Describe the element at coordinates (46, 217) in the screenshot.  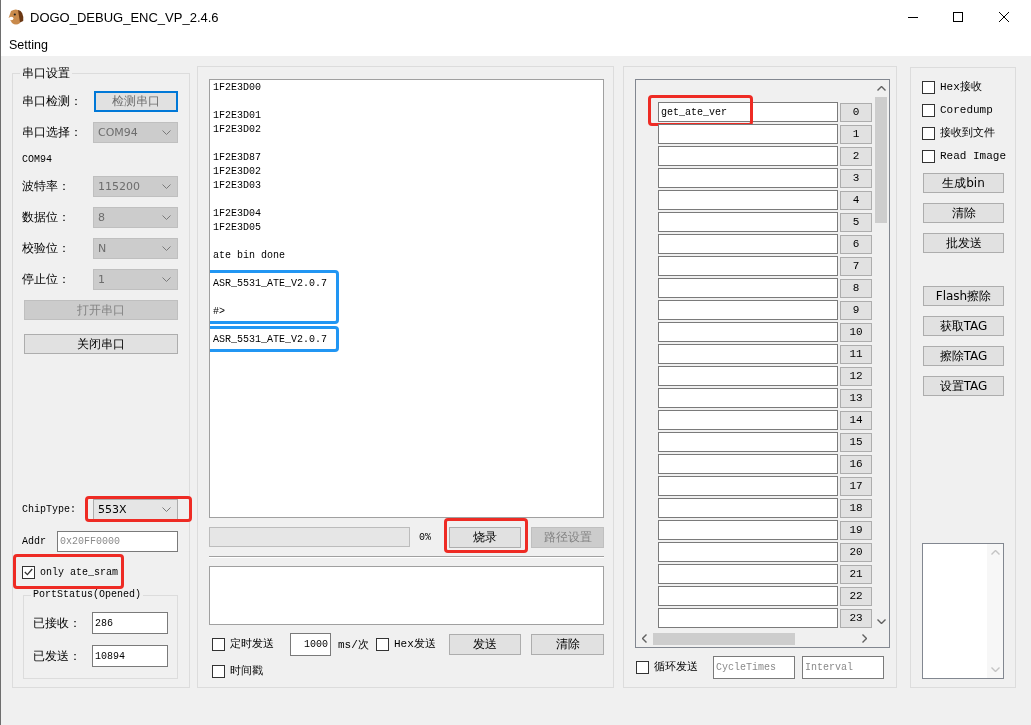
I see `field-label: 数据位：` at that location.